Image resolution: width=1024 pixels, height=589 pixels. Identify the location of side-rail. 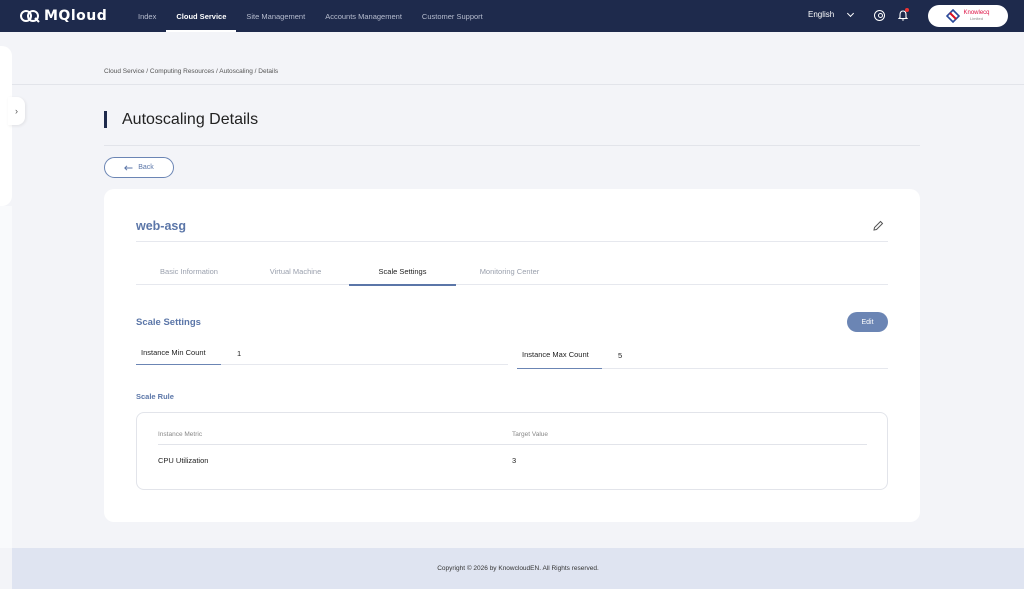
(6, 126).